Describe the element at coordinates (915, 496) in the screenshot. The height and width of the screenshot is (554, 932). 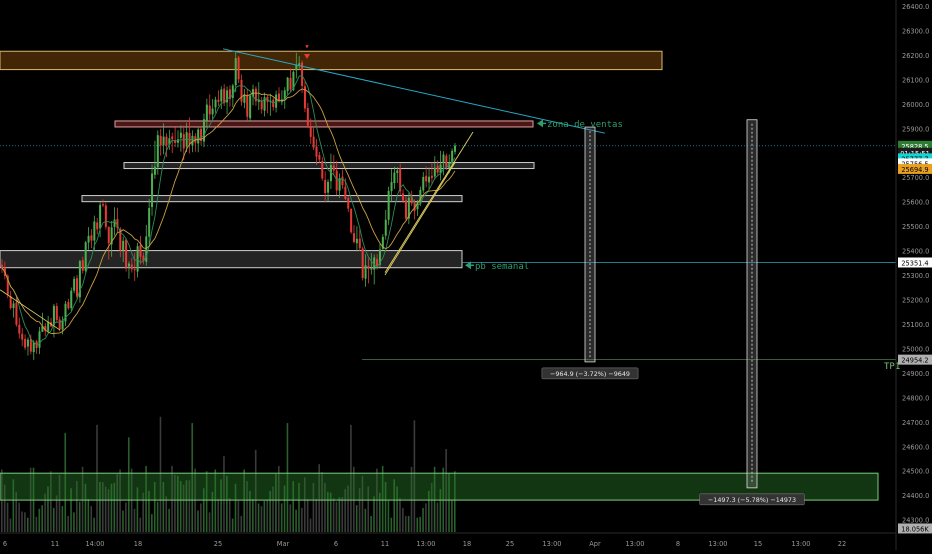
I see `price-tick-label: 24400.0` at that location.